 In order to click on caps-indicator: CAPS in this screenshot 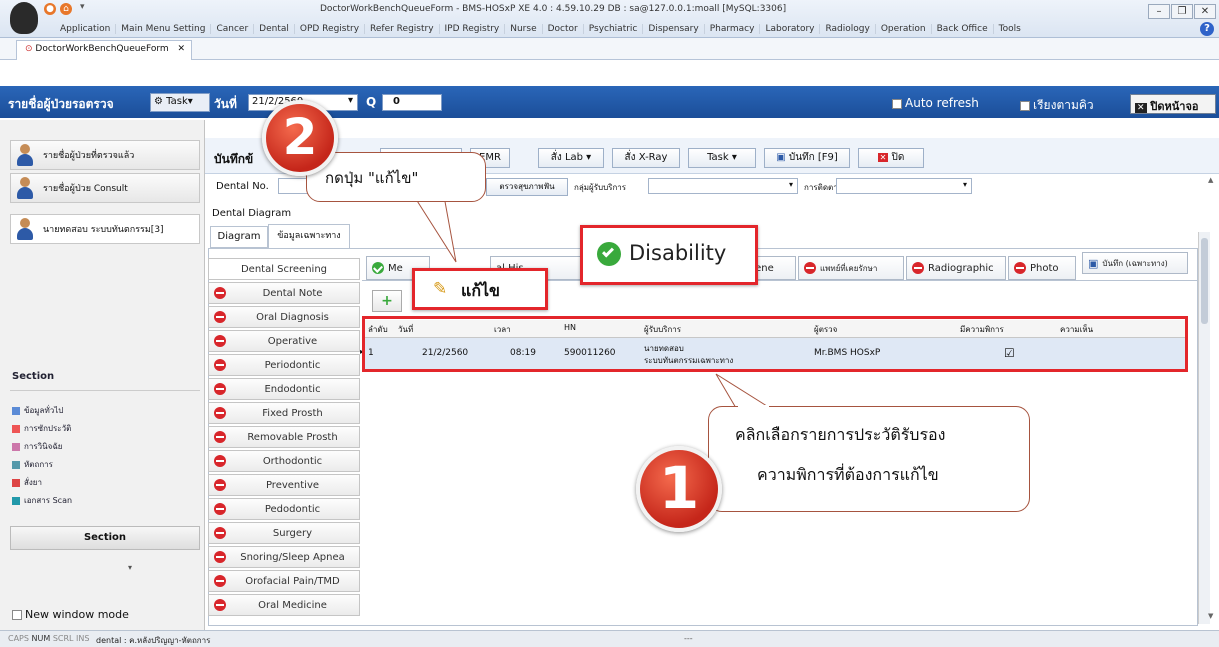, I will do `click(18, 638)`.